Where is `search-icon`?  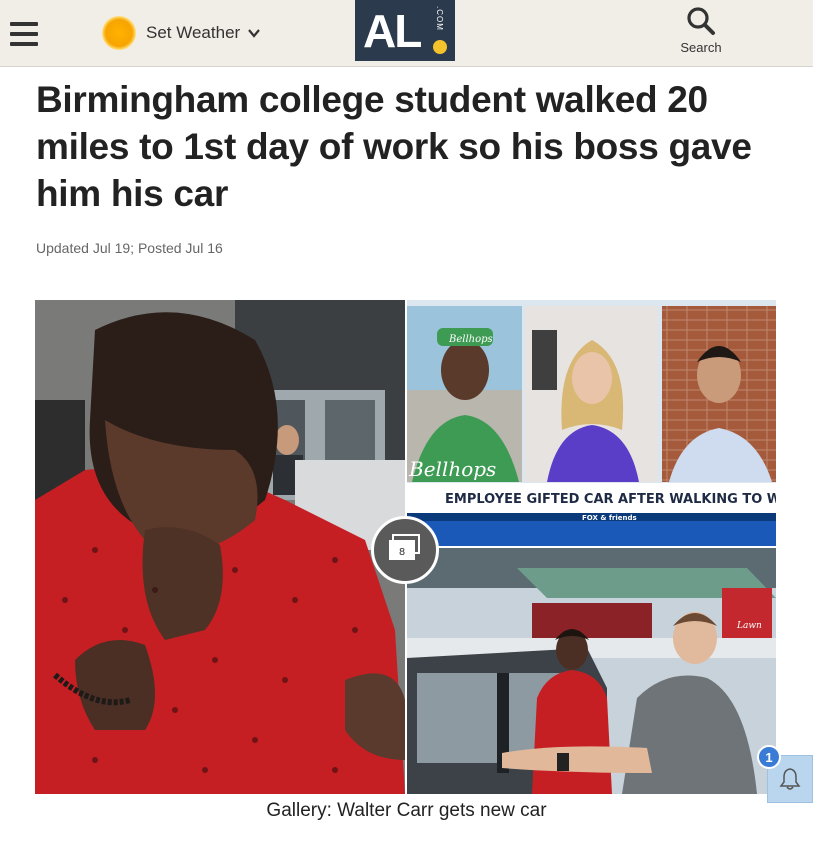
search-icon is located at coordinates (701, 21).